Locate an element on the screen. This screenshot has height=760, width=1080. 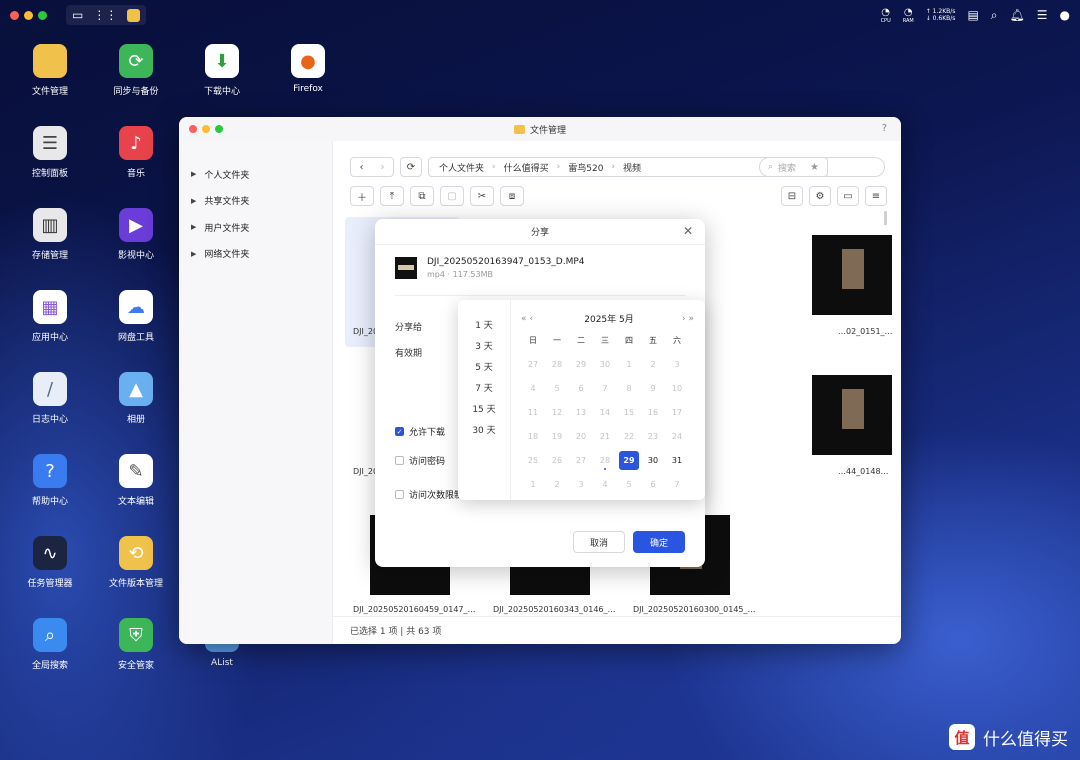
copy-button: ⧉ is located at coordinates (422, 196).